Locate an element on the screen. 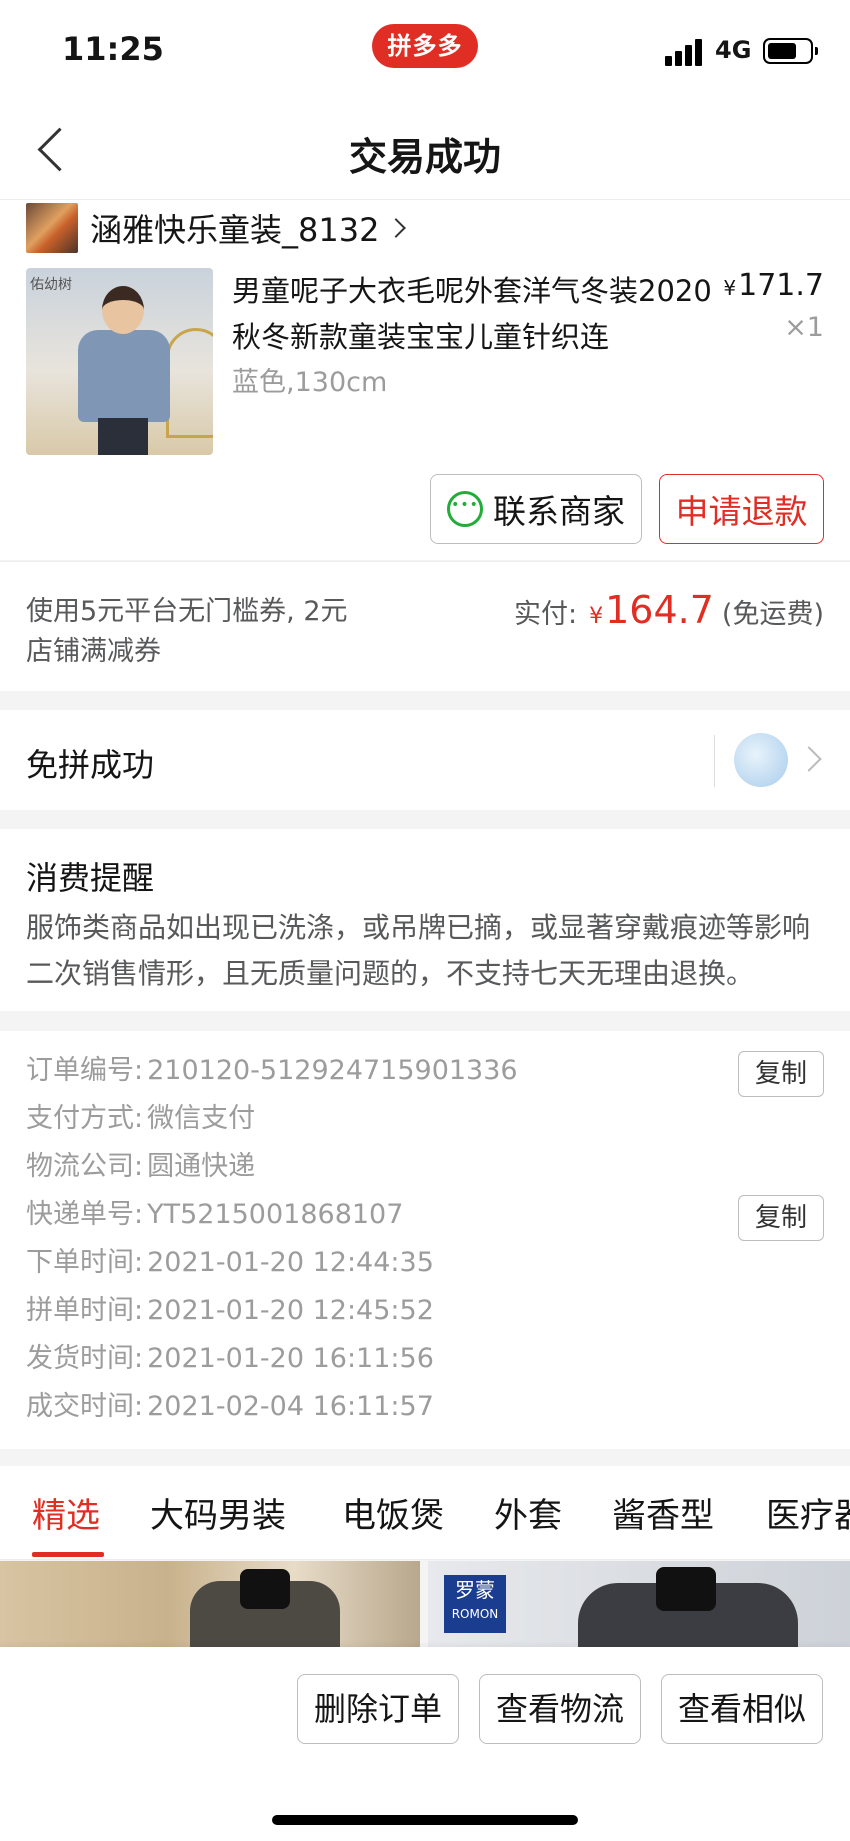 This screenshot has width=850, height=1841. product-price: ¥171.7 is located at coordinates (773, 285).